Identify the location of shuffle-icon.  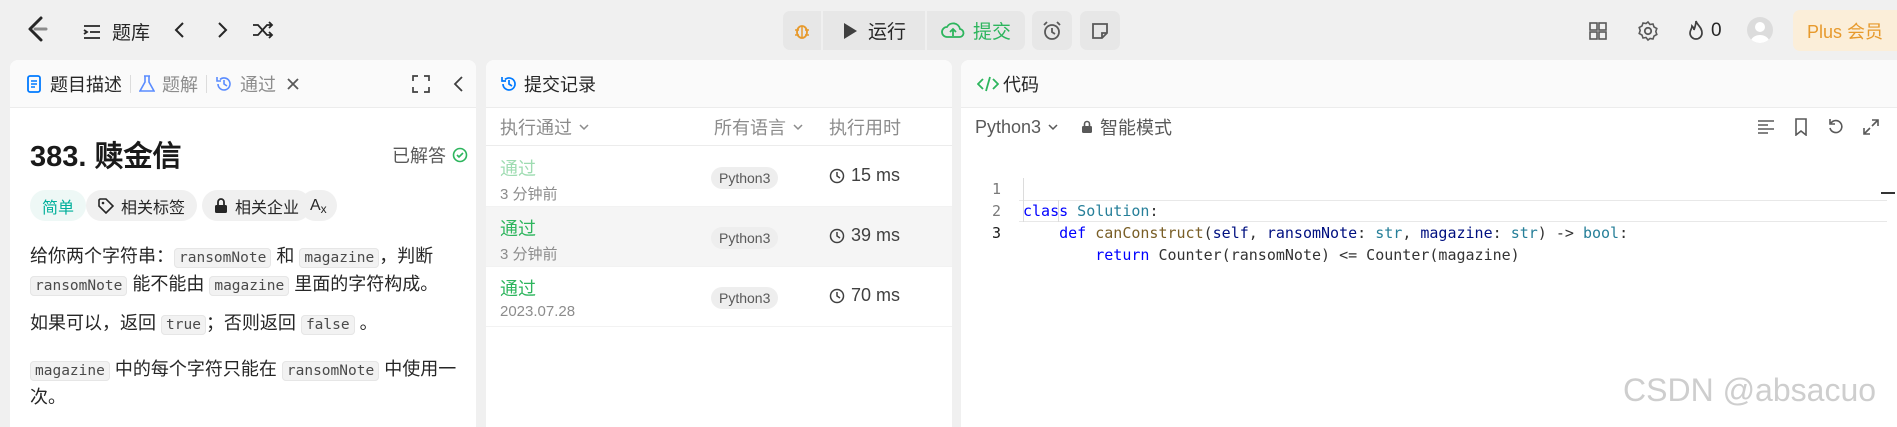
(263, 30).